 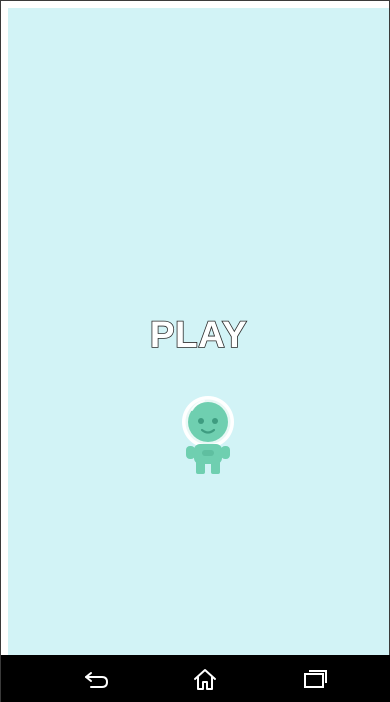 I want to click on play-button: PLAY, so click(x=198, y=334).